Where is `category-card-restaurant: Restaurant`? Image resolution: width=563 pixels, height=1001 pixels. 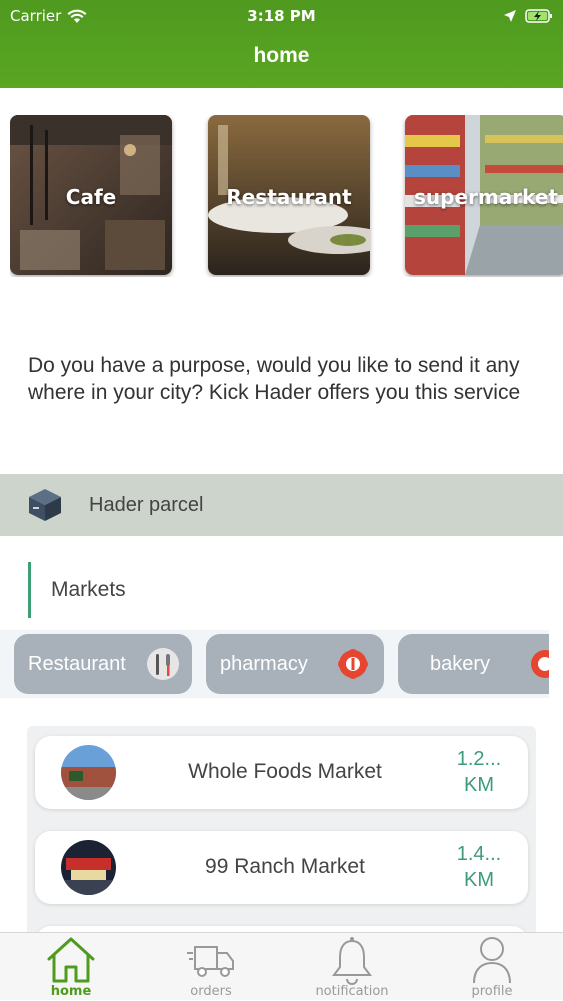
category-card-restaurant: Restaurant is located at coordinates (289, 195).